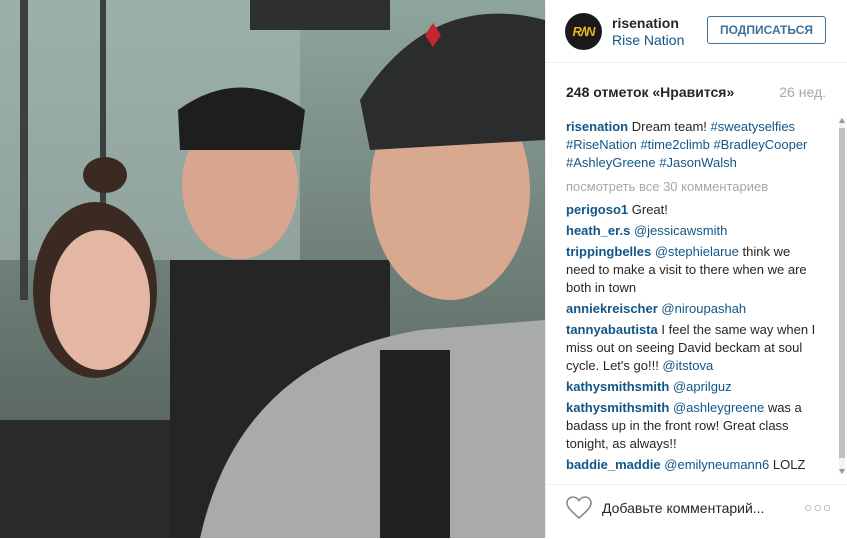 The height and width of the screenshot is (539, 847). What do you see at coordinates (842, 120) in the screenshot?
I see `scroll-up-icon` at bounding box center [842, 120].